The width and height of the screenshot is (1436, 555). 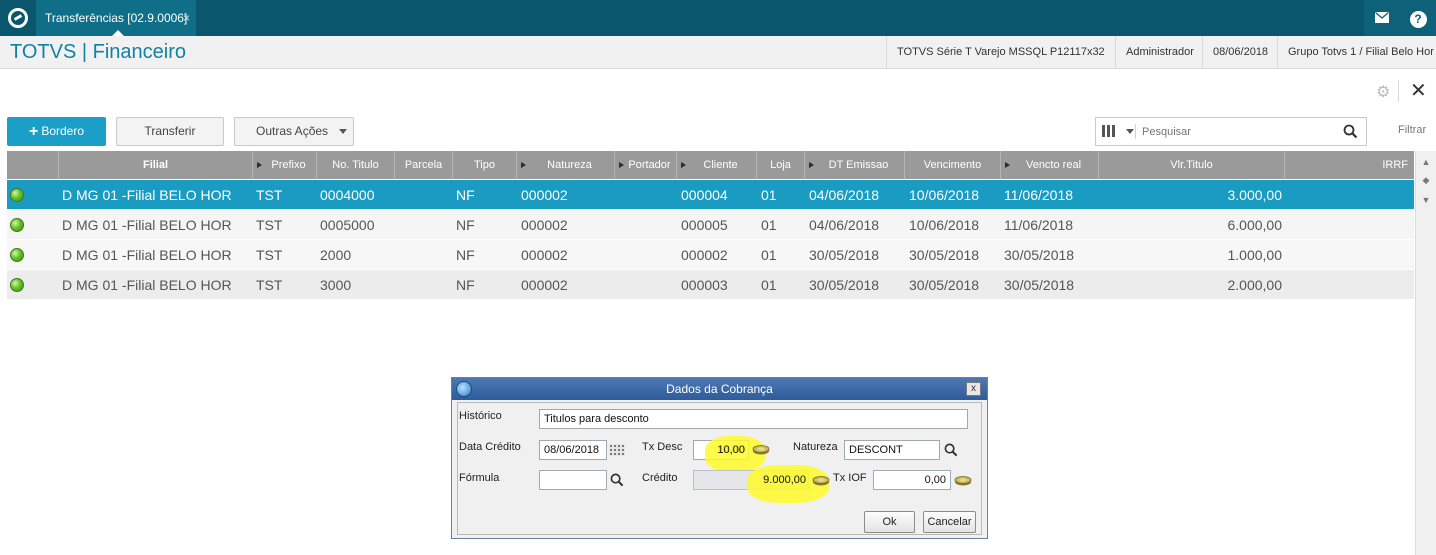 I want to click on scroll-down-icon: ▼, so click(x=1426, y=200).